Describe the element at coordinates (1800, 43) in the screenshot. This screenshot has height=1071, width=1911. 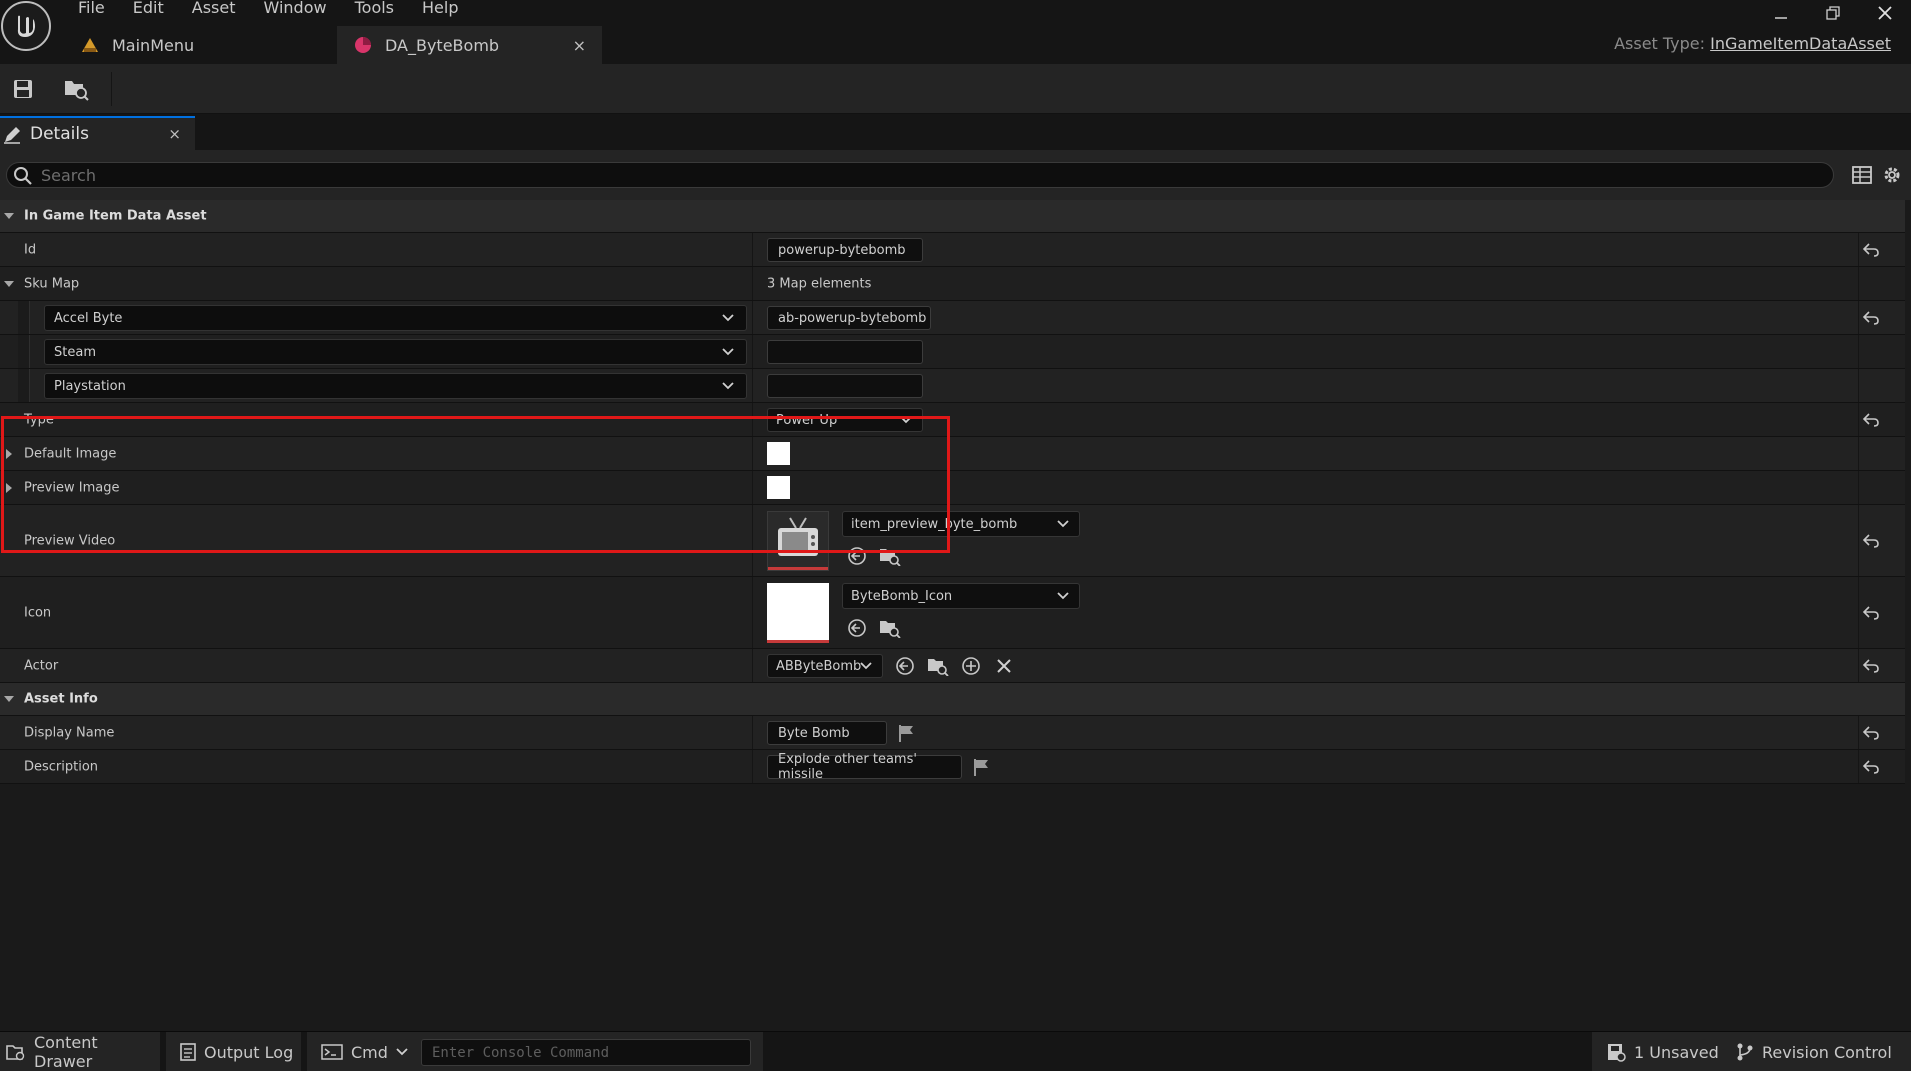
I see `asset-type-link: InGameItemDataAsset` at that location.